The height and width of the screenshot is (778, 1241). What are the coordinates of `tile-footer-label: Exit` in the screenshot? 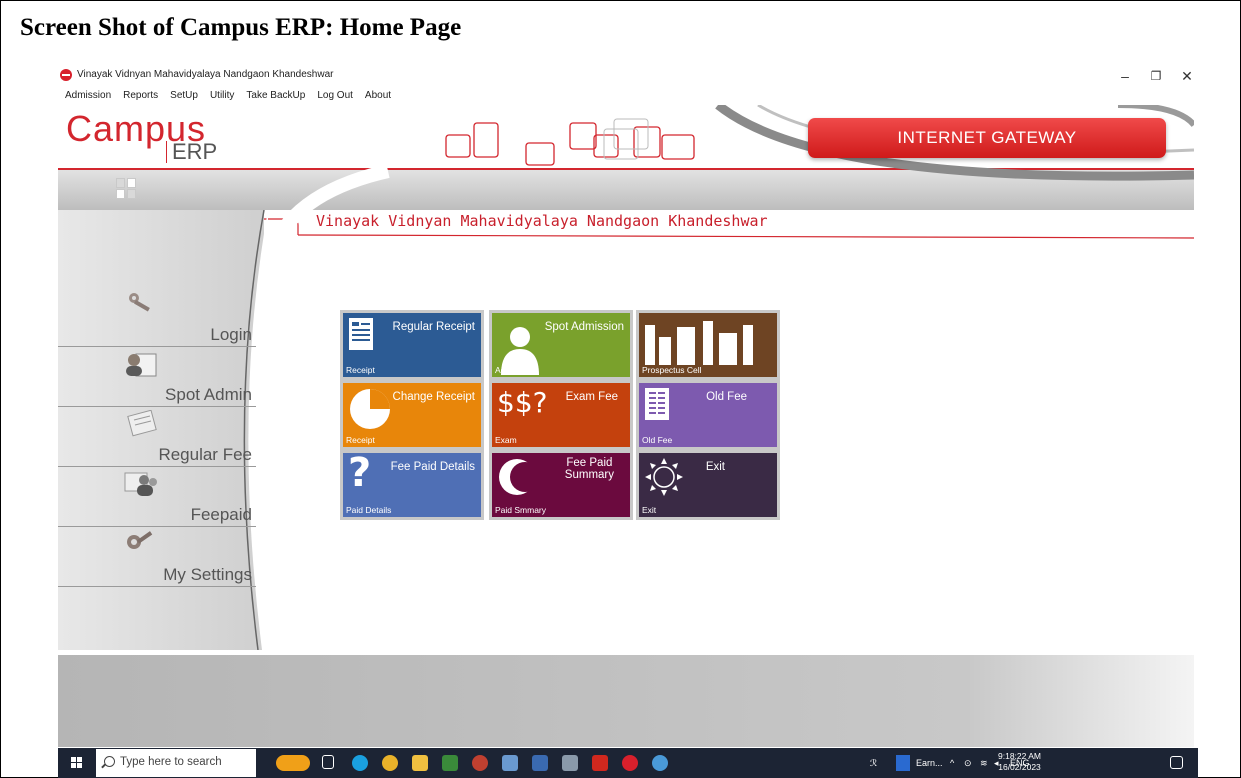 It's located at (649, 510).